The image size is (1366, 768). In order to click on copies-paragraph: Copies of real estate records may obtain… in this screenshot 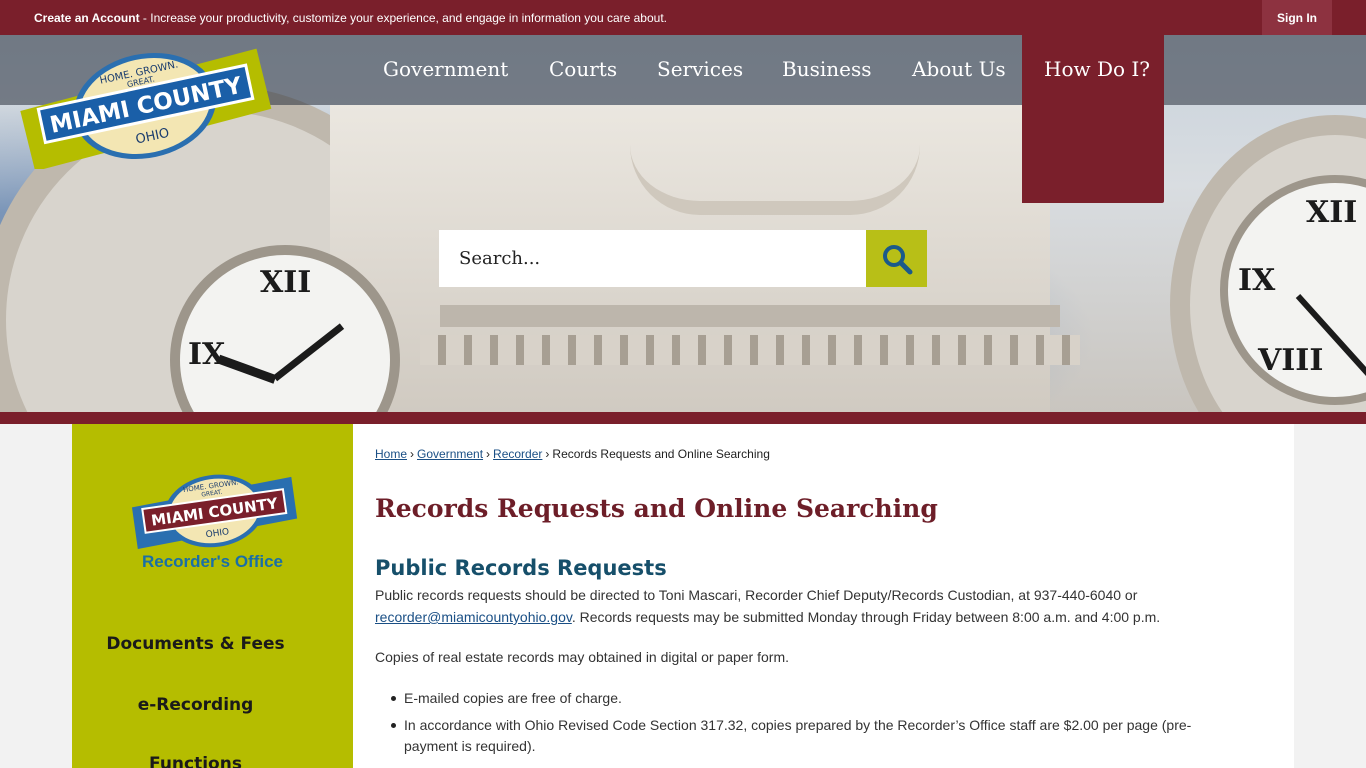, I will do `click(582, 657)`.